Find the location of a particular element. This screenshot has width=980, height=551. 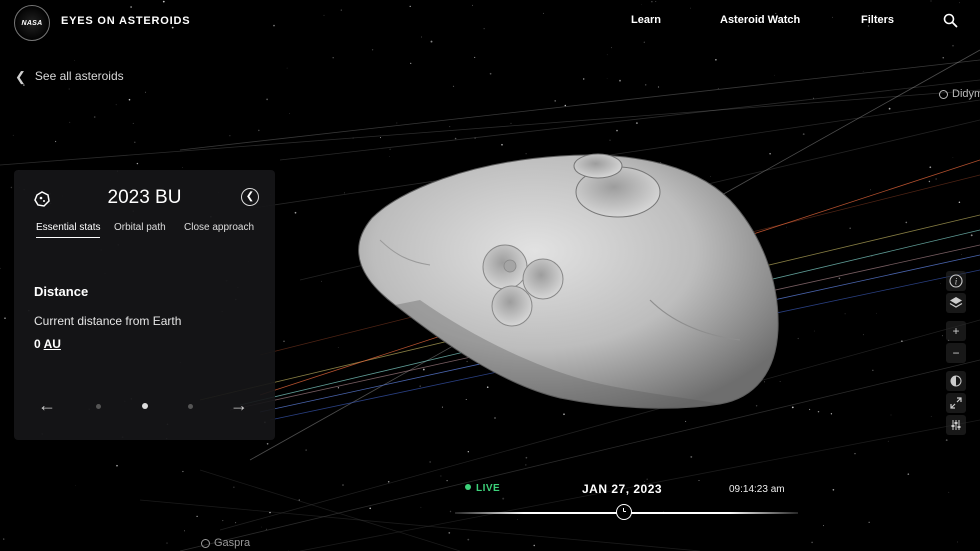

stat-value: 0 AU is located at coordinates (47, 344).